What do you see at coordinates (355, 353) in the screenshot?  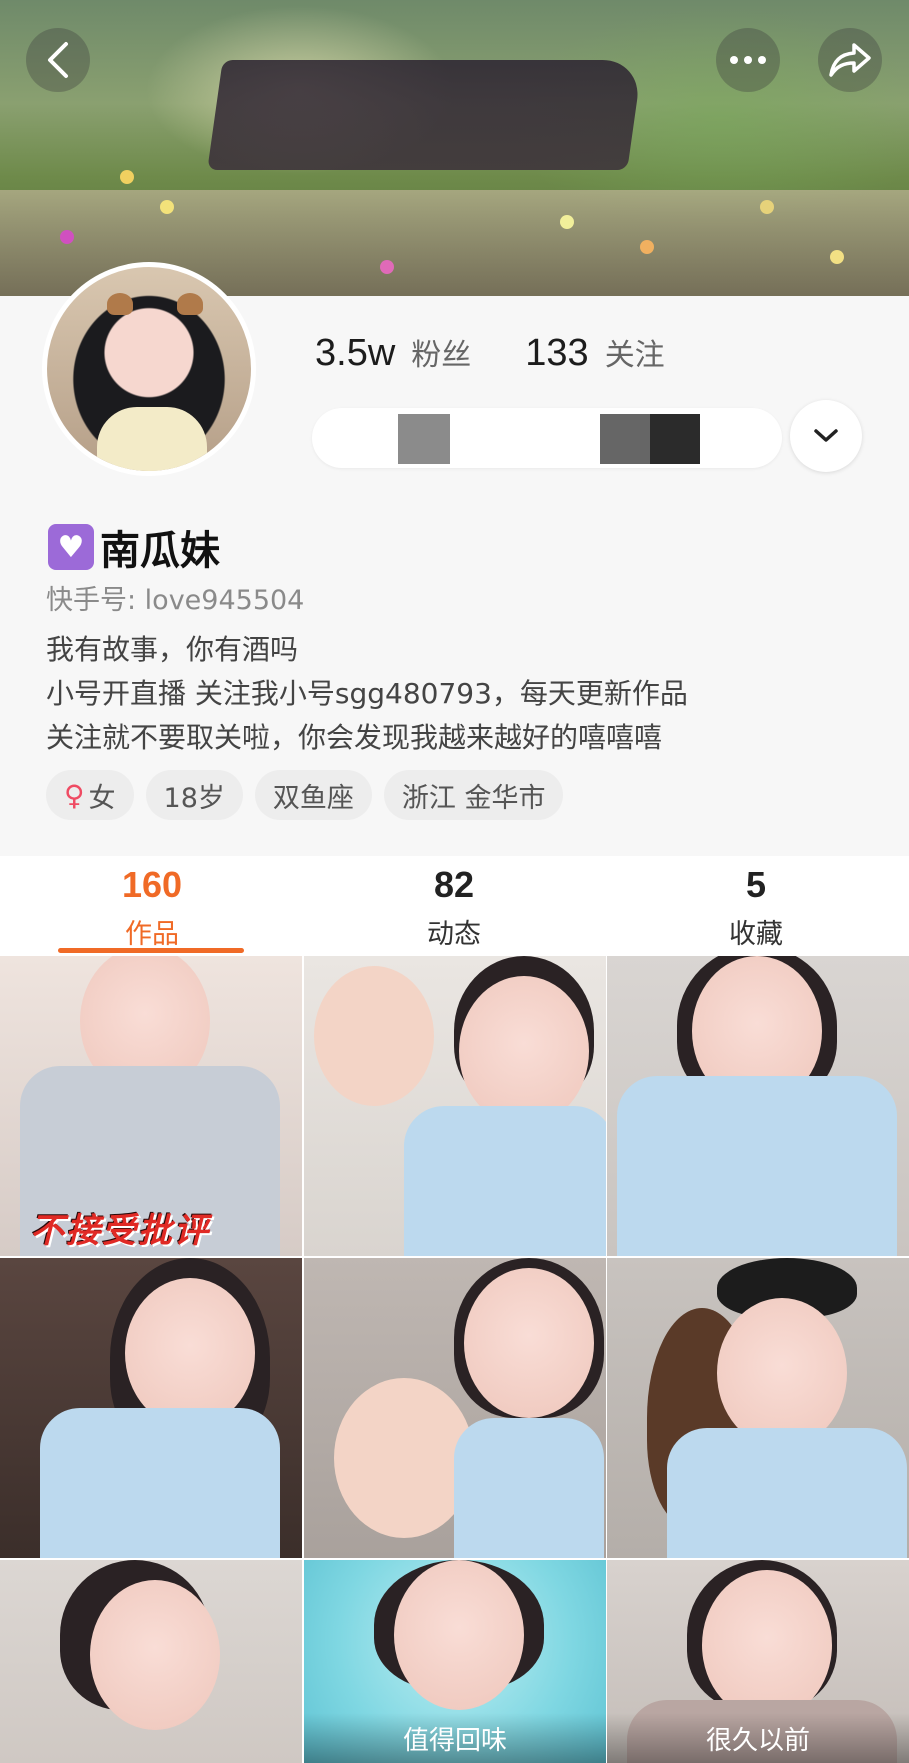 I see `followers-count: 3.5w` at bounding box center [355, 353].